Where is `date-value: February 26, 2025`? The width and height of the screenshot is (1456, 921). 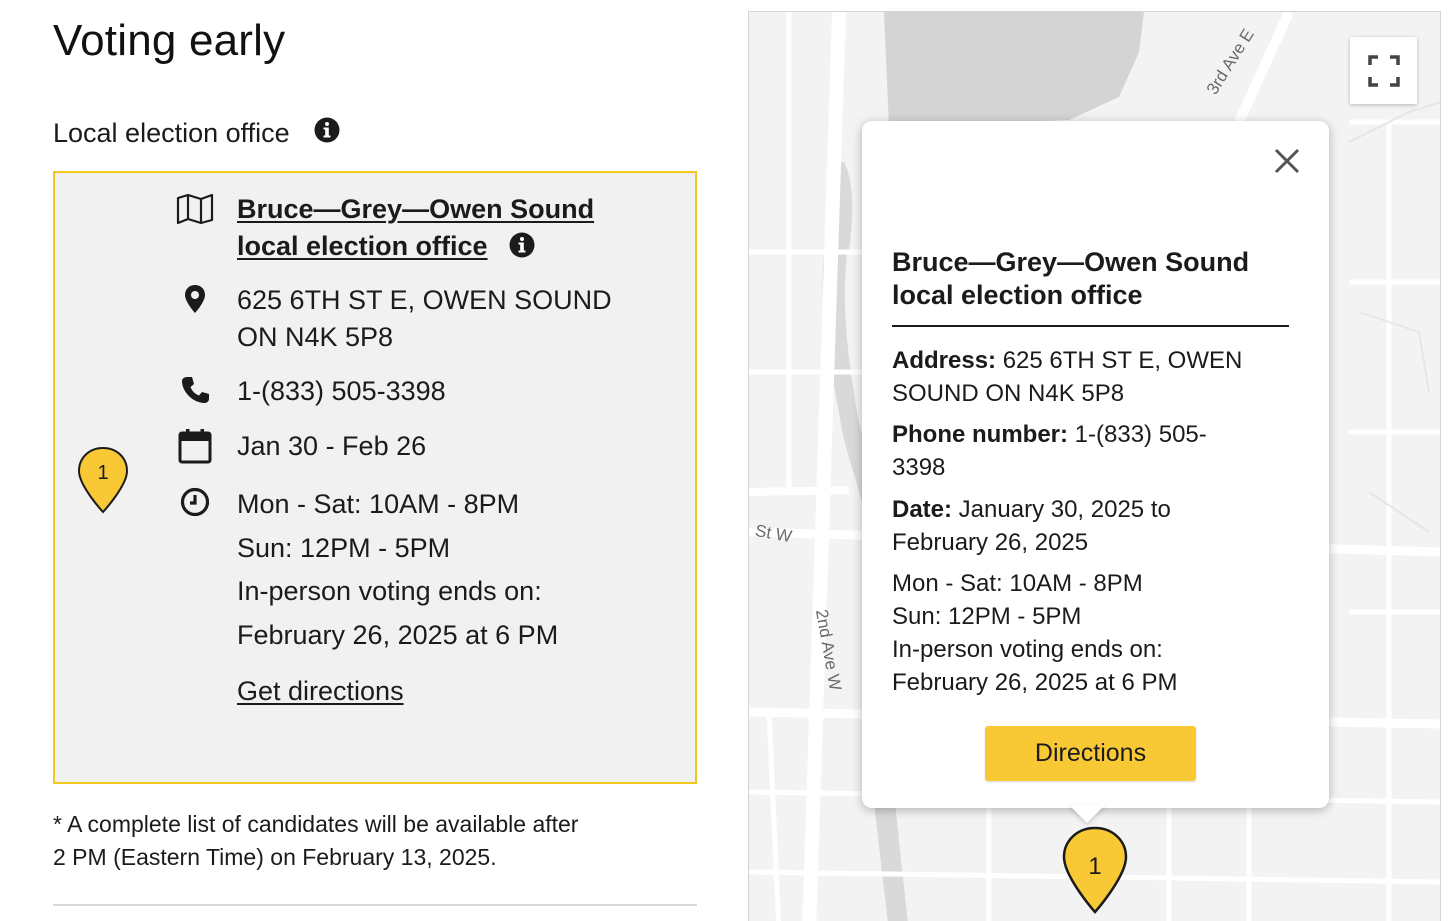 date-value: February 26, 2025 is located at coordinates (990, 542).